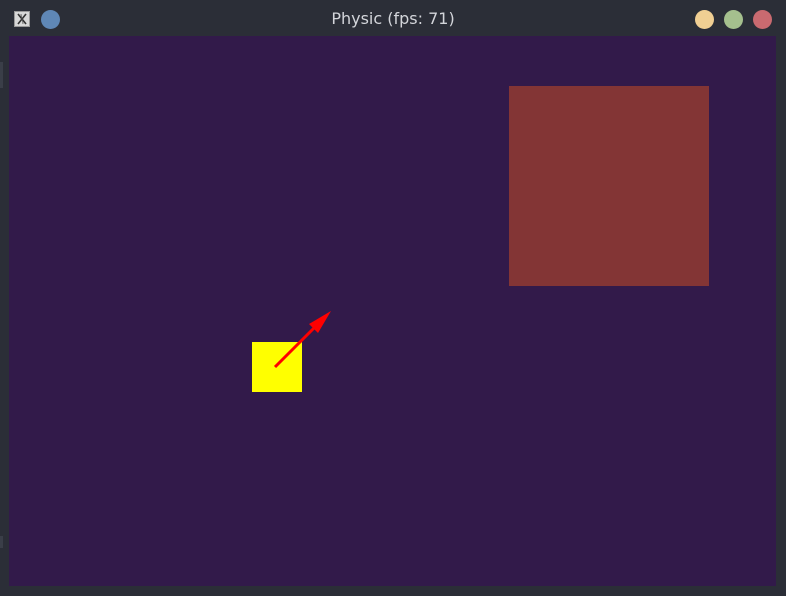  I want to click on obstacle-square, so click(609, 186).